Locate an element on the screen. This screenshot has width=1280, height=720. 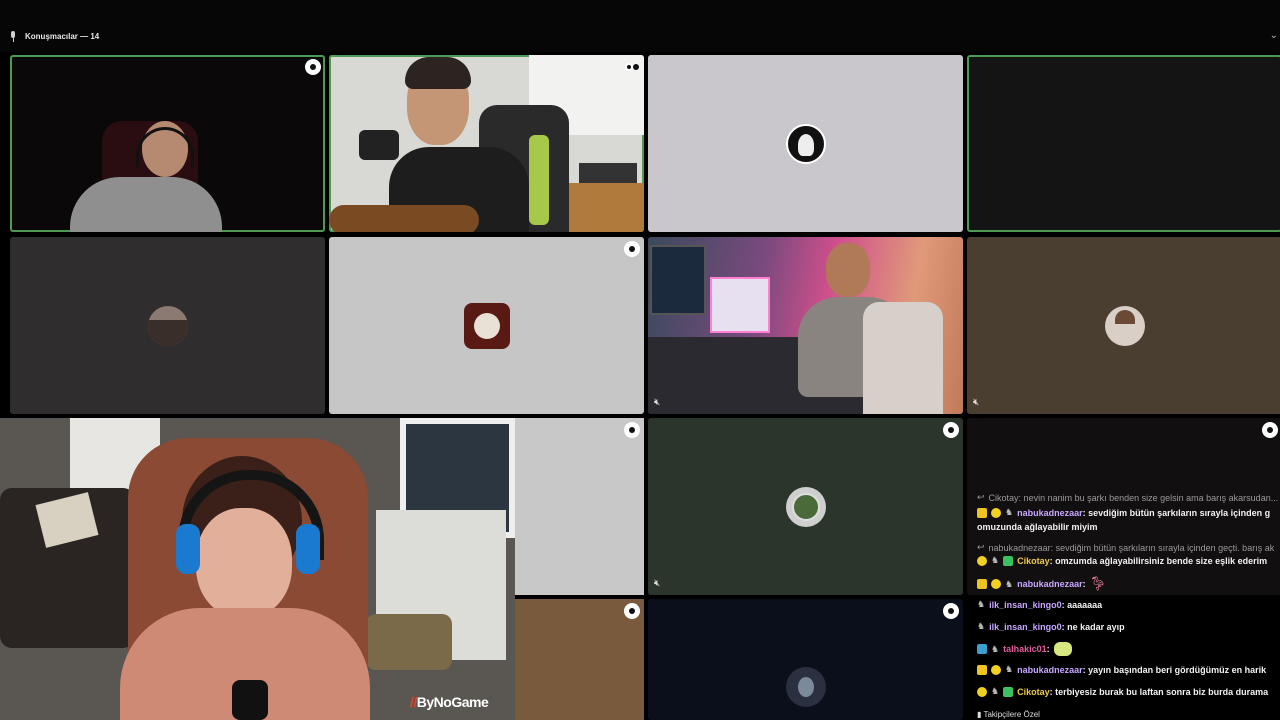
microphone-stand is located at coordinates (379, 145).